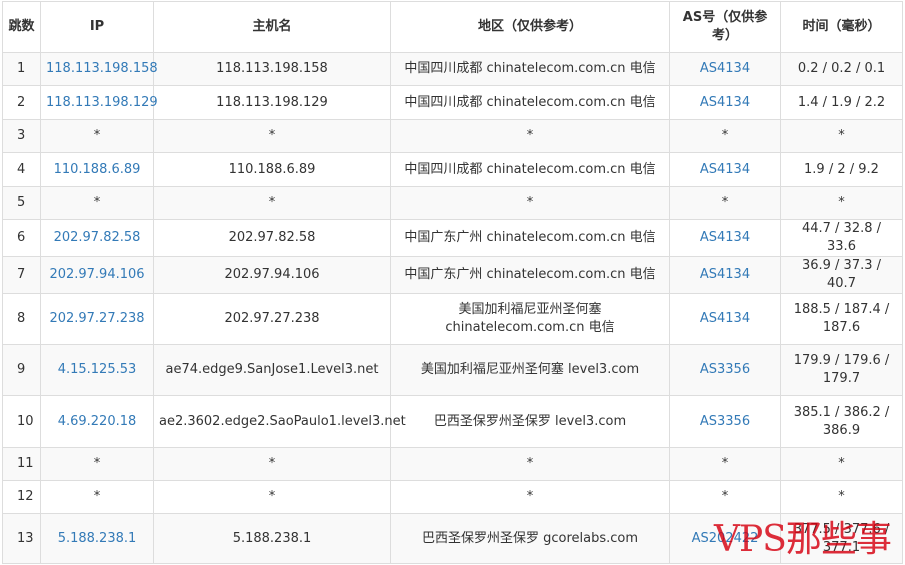  I want to click on hop-cell: 11, so click(21, 464).